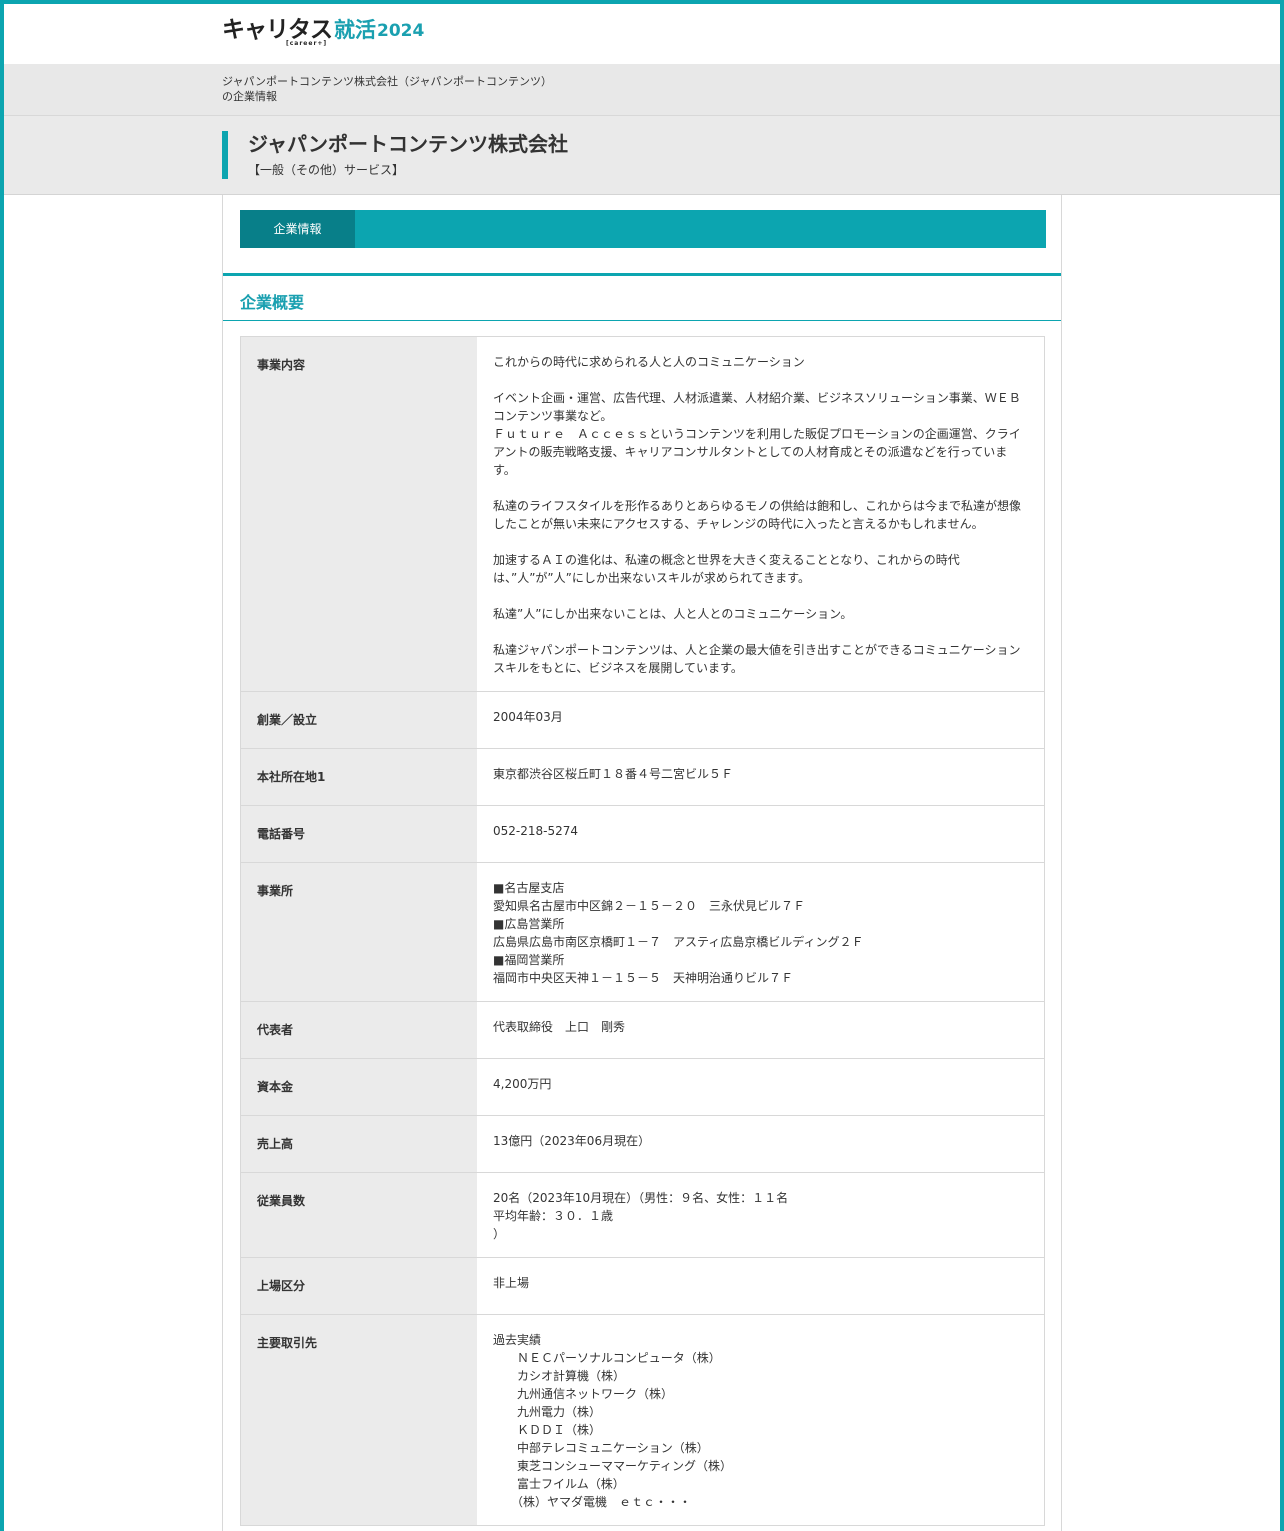  Describe the element at coordinates (359, 834) in the screenshot. I see `row-label: 電話番号` at that location.